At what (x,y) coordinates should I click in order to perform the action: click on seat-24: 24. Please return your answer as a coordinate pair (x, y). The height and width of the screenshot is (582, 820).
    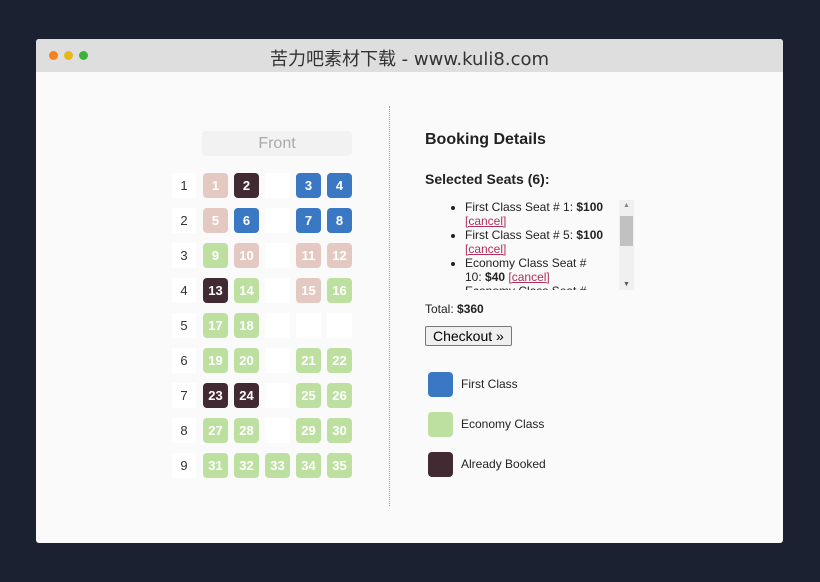
    Looking at the image, I should click on (246, 395).